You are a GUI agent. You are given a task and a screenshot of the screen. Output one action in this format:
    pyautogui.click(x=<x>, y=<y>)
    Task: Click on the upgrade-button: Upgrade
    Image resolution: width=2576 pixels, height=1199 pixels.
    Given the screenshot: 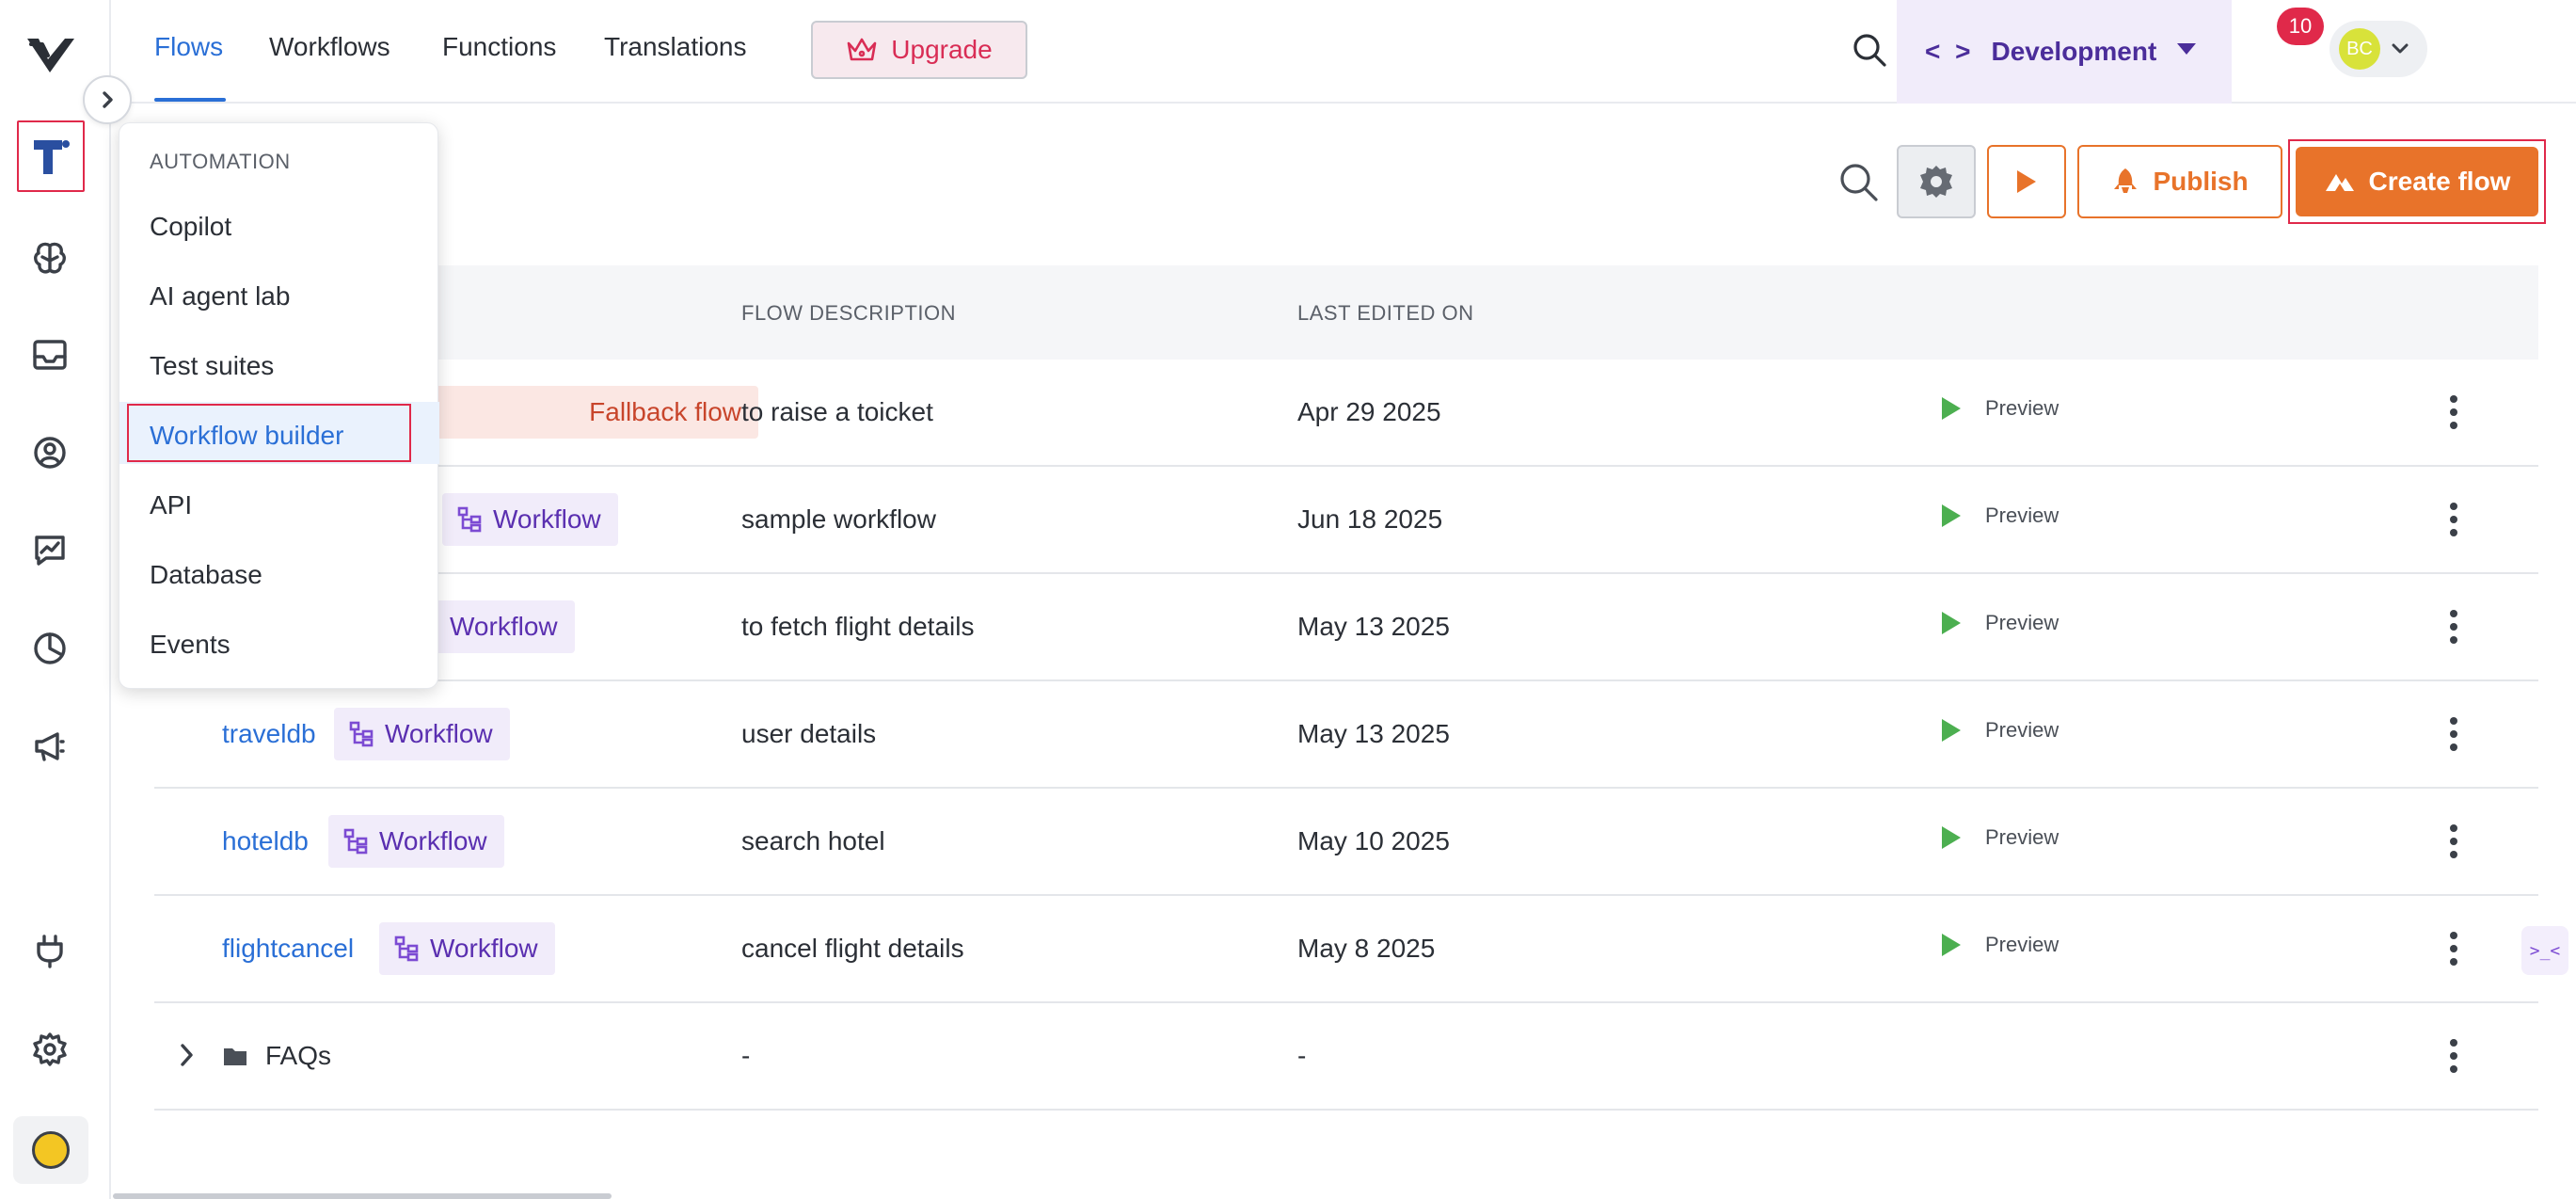 What is the action you would take?
    pyautogui.click(x=919, y=50)
    